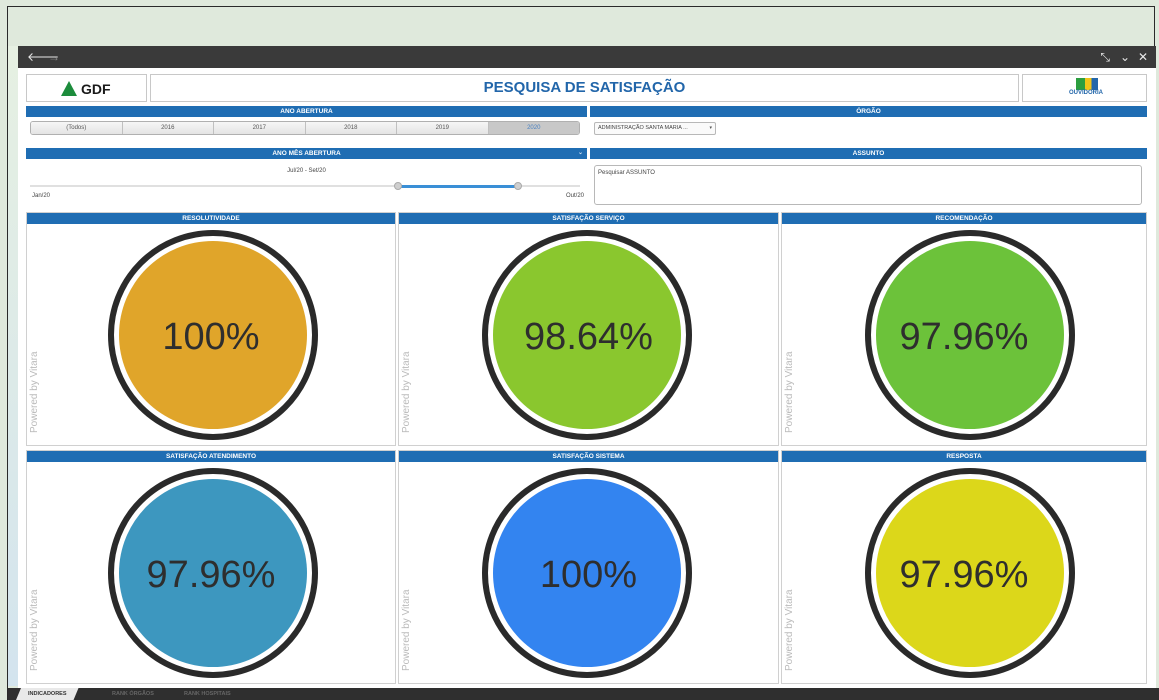  Describe the element at coordinates (868, 153) in the screenshot. I see `assunto-header: ASSUNTO` at that location.